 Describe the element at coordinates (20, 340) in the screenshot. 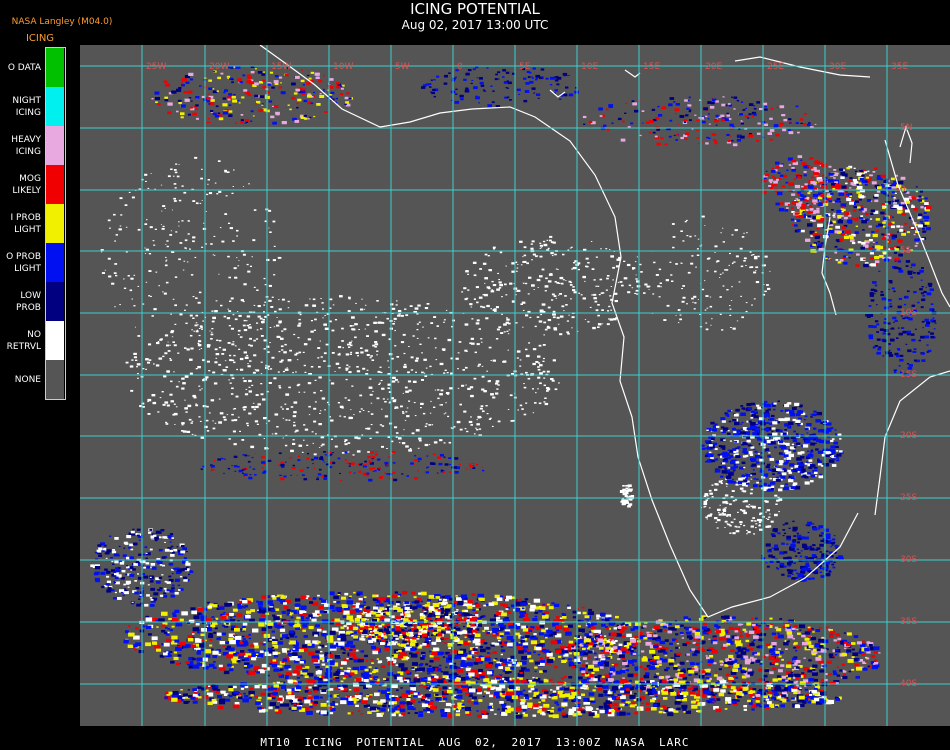

I see `legend-label: NO RETRVL` at that location.